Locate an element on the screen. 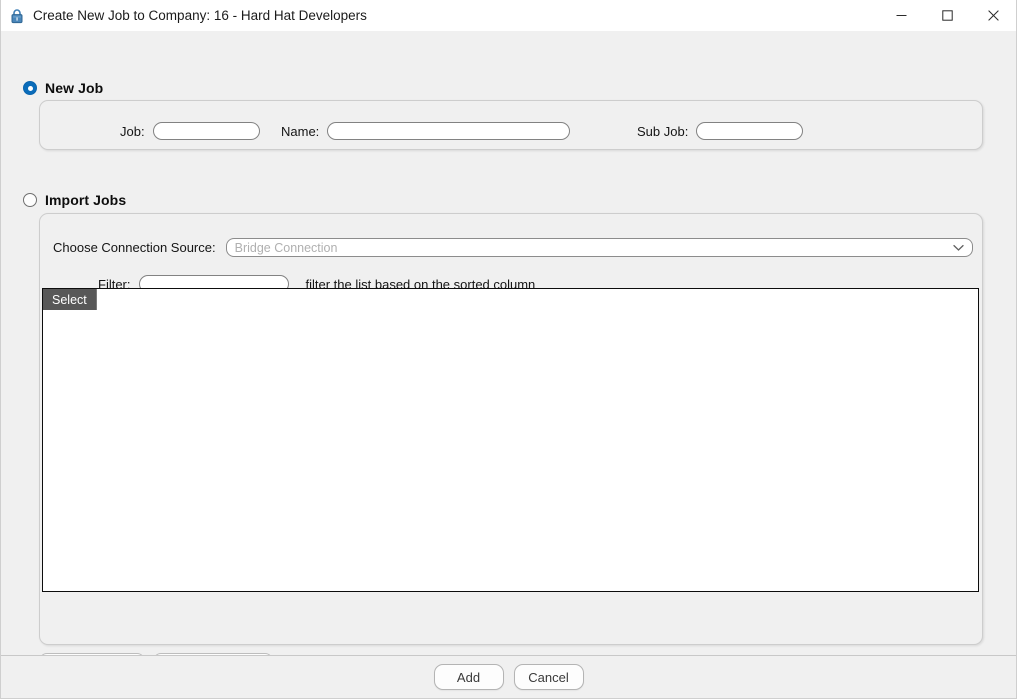 This screenshot has height=699, width=1017. radio-import-jobs-label: Import Jobs is located at coordinates (86, 200).